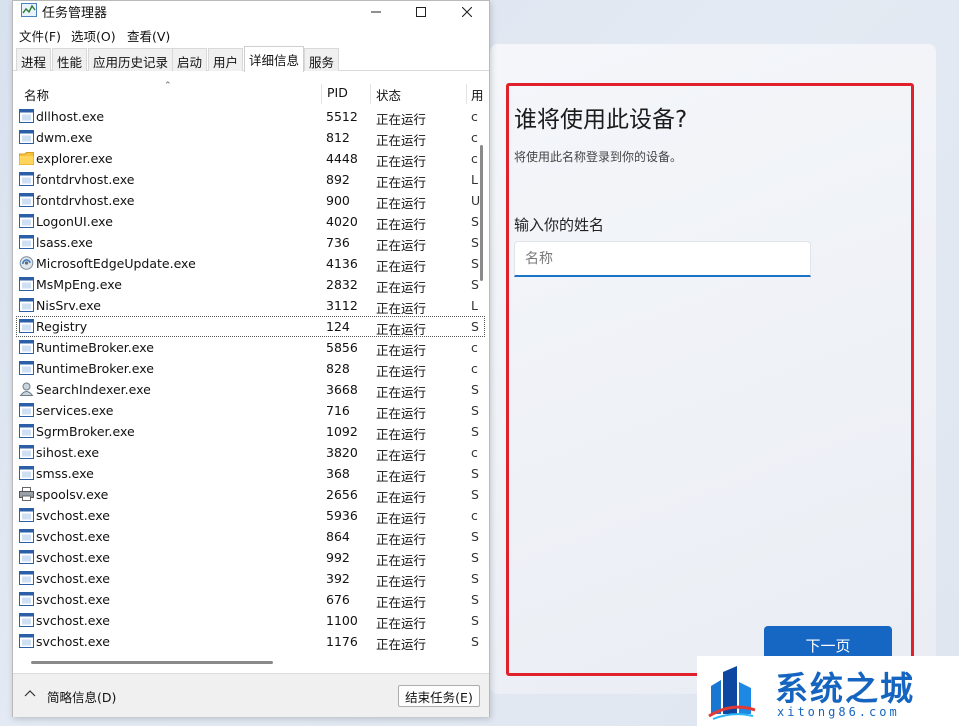 The image size is (959, 726). I want to click on menu-options: 选项(O), so click(93, 35).